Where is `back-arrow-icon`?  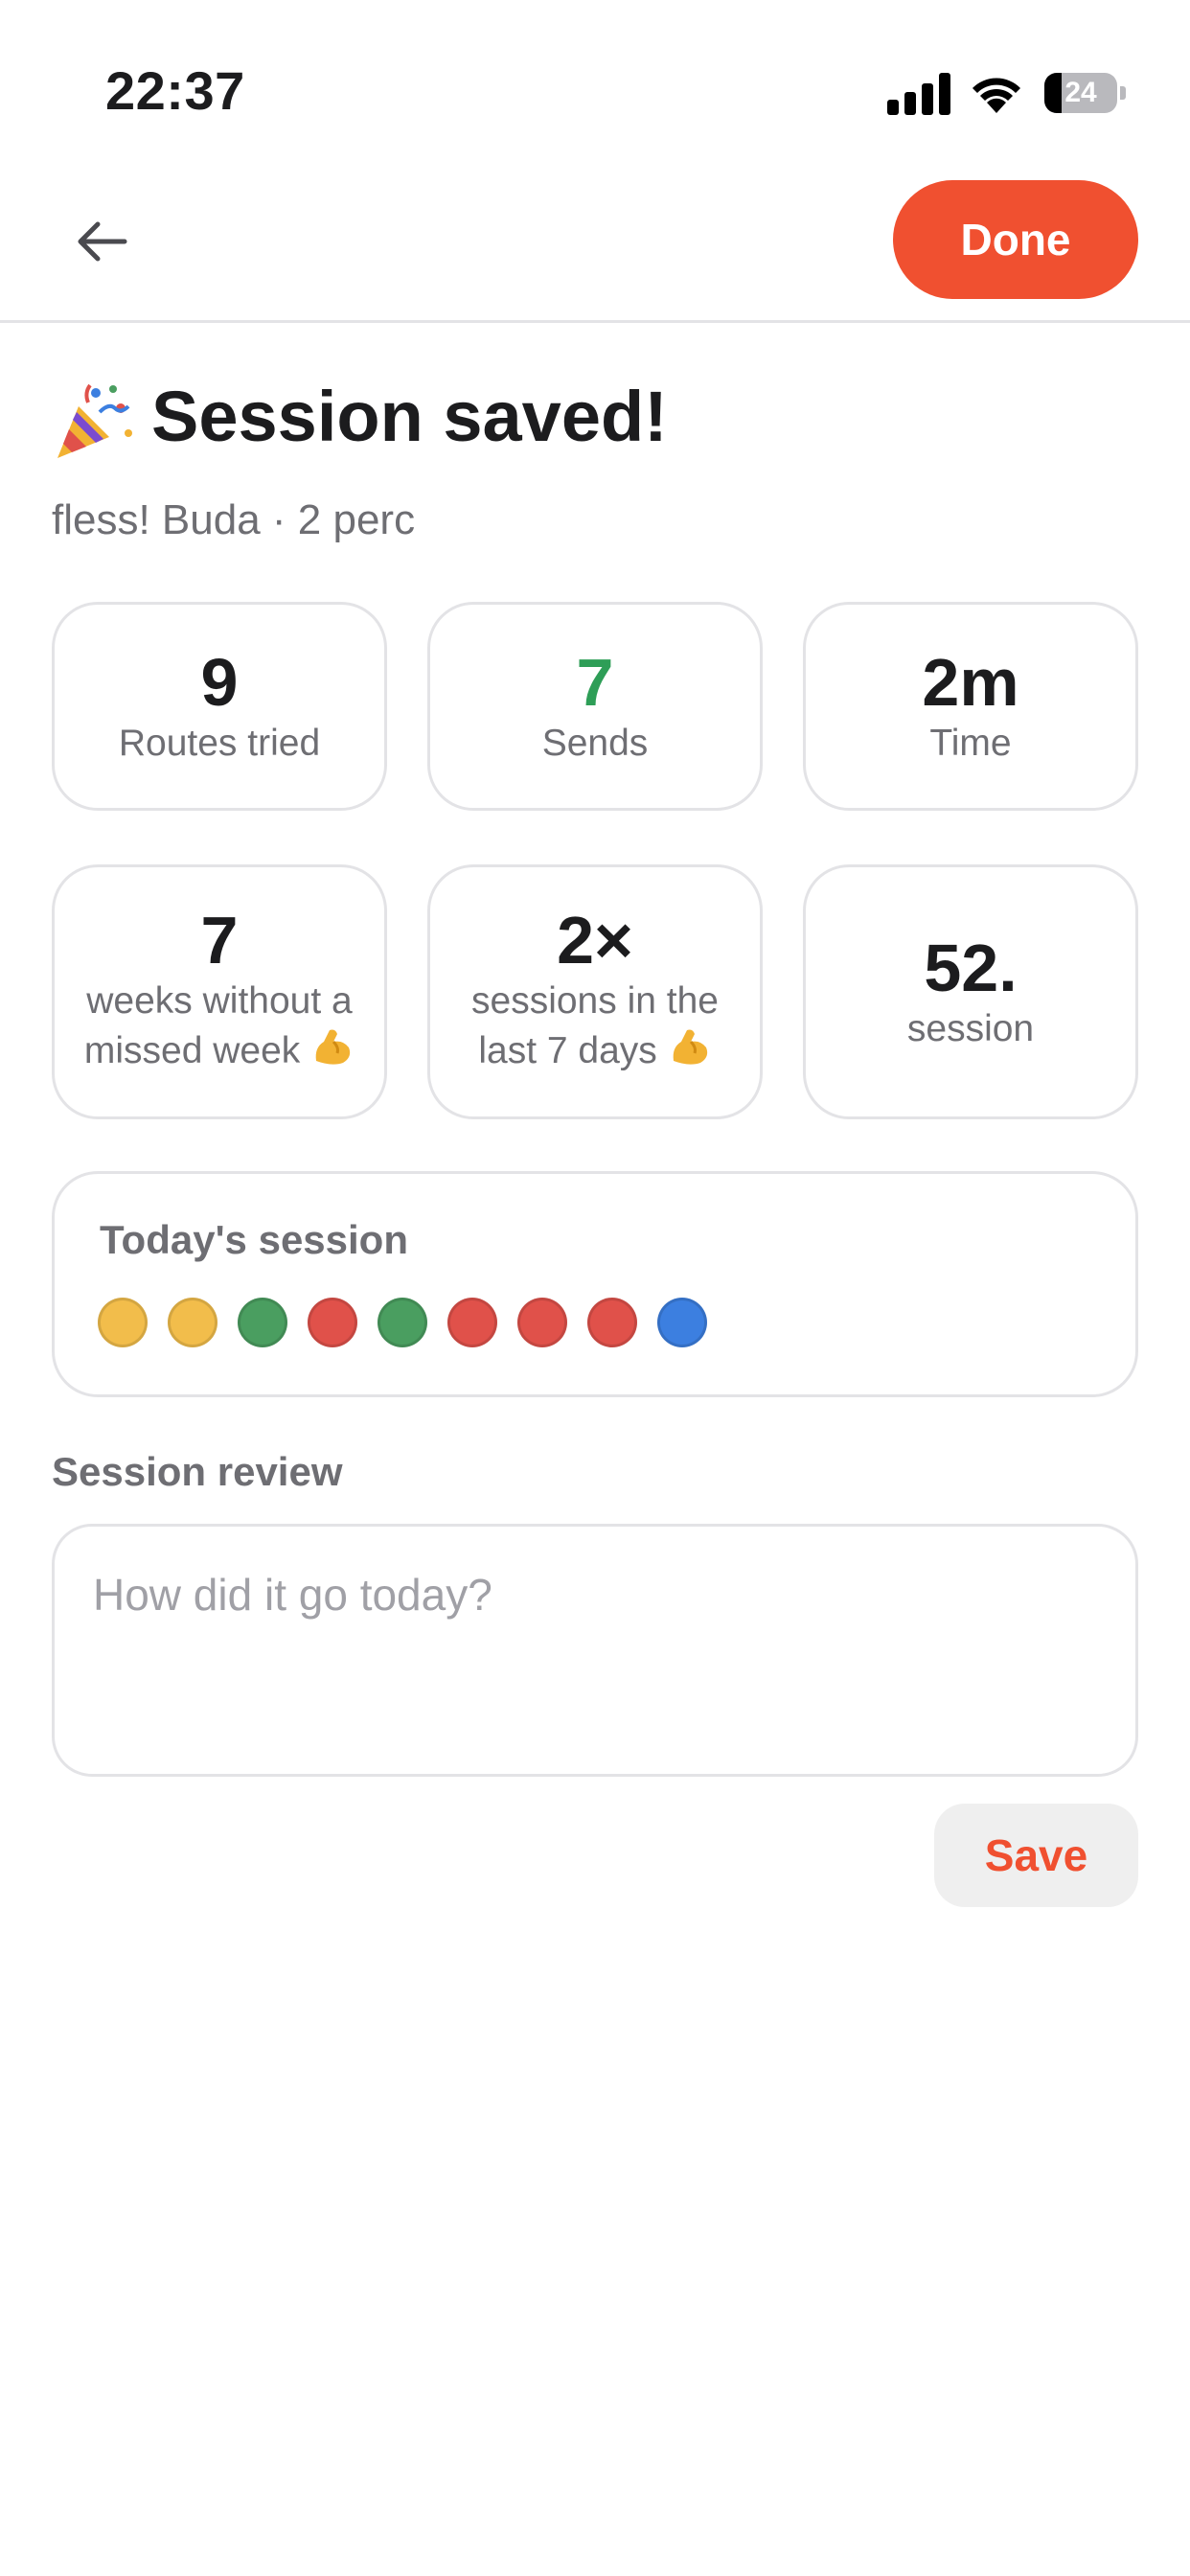 back-arrow-icon is located at coordinates (103, 241).